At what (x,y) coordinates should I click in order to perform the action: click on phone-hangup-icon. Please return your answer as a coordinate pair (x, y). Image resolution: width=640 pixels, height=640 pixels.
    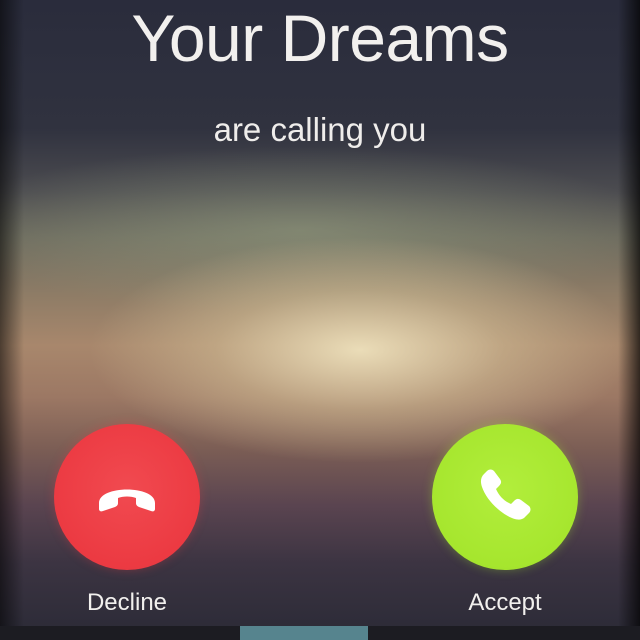
    Looking at the image, I should click on (127, 497).